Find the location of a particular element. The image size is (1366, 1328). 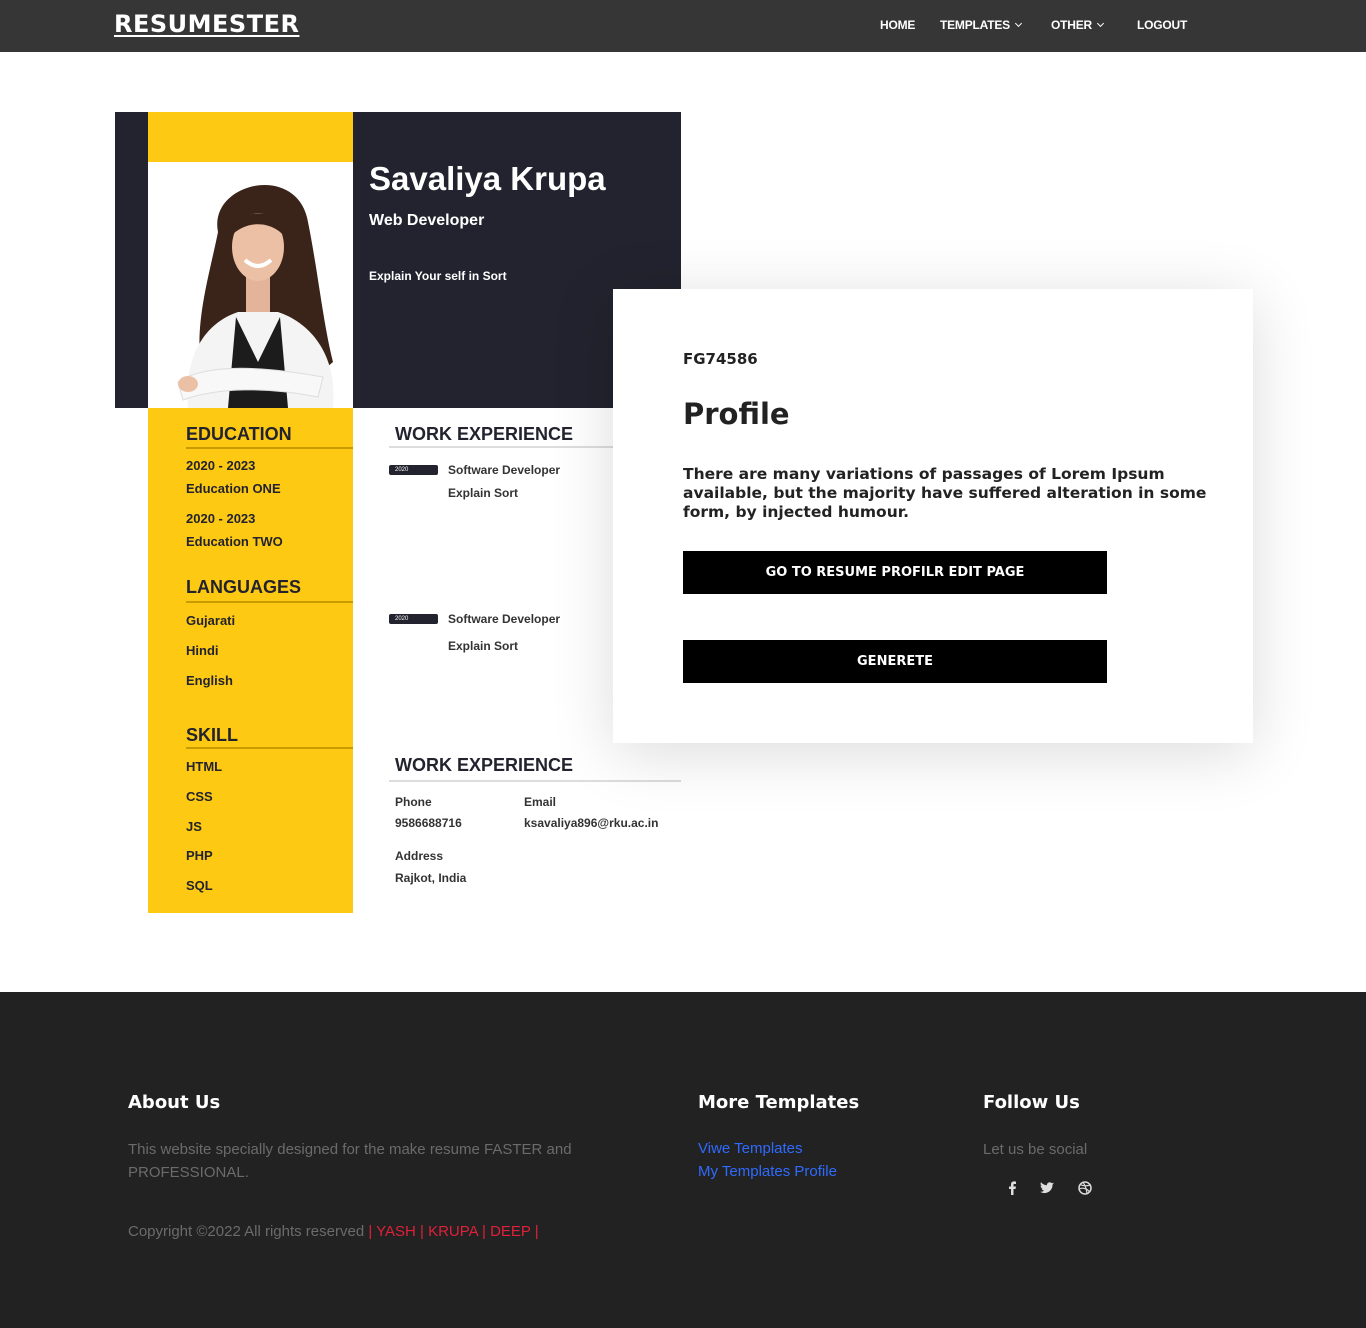

edit-profile-button: GO TO RESUME PROFILR EDIT PAGE is located at coordinates (895, 572).